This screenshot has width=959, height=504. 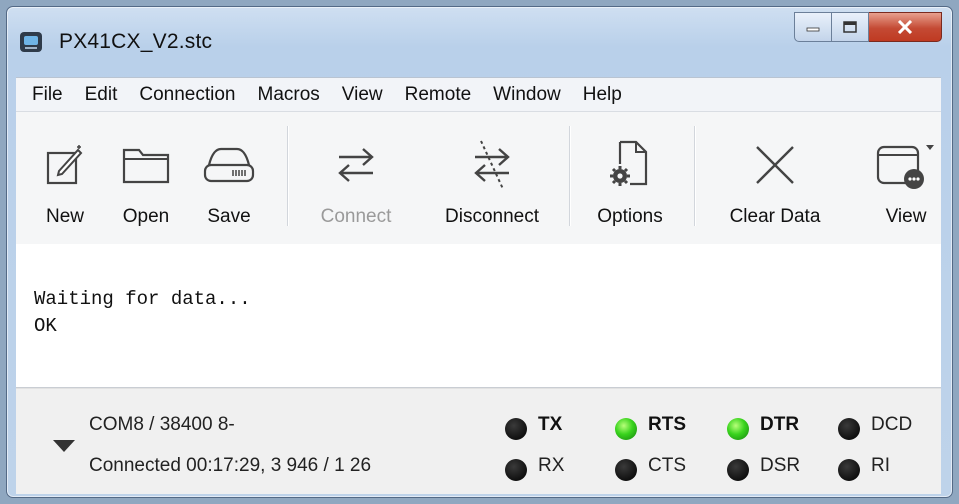 I want to click on connect-button: Connect, so click(x=356, y=178).